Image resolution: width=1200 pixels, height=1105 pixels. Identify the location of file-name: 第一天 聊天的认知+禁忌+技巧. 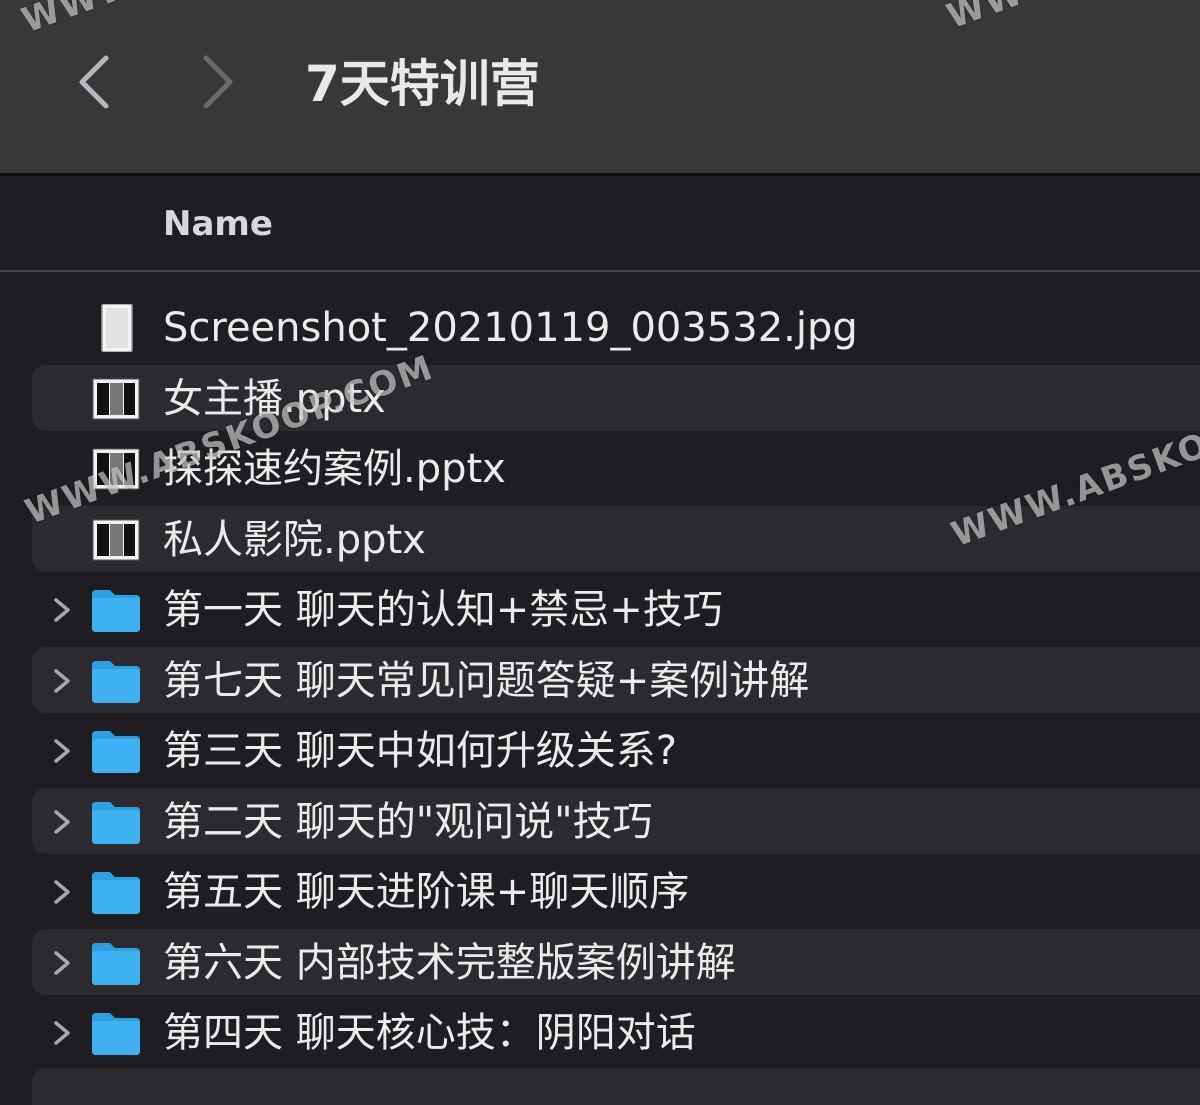
(443, 610).